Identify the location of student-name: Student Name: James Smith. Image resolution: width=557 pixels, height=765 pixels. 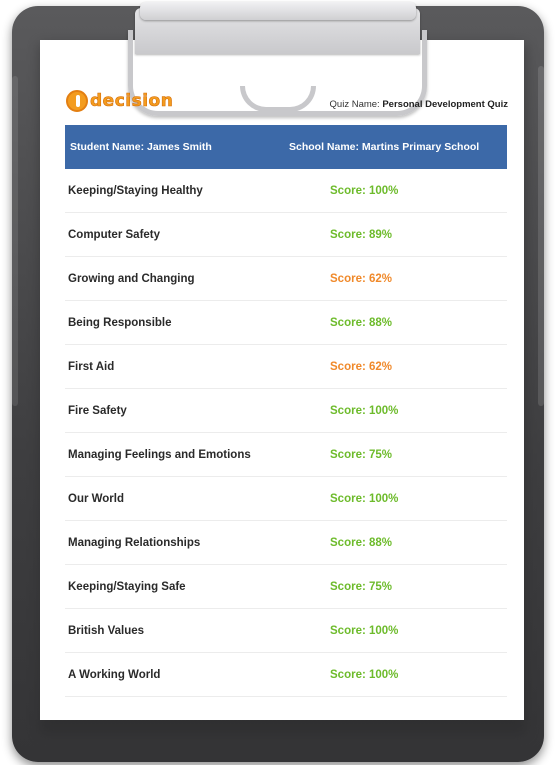
(141, 147).